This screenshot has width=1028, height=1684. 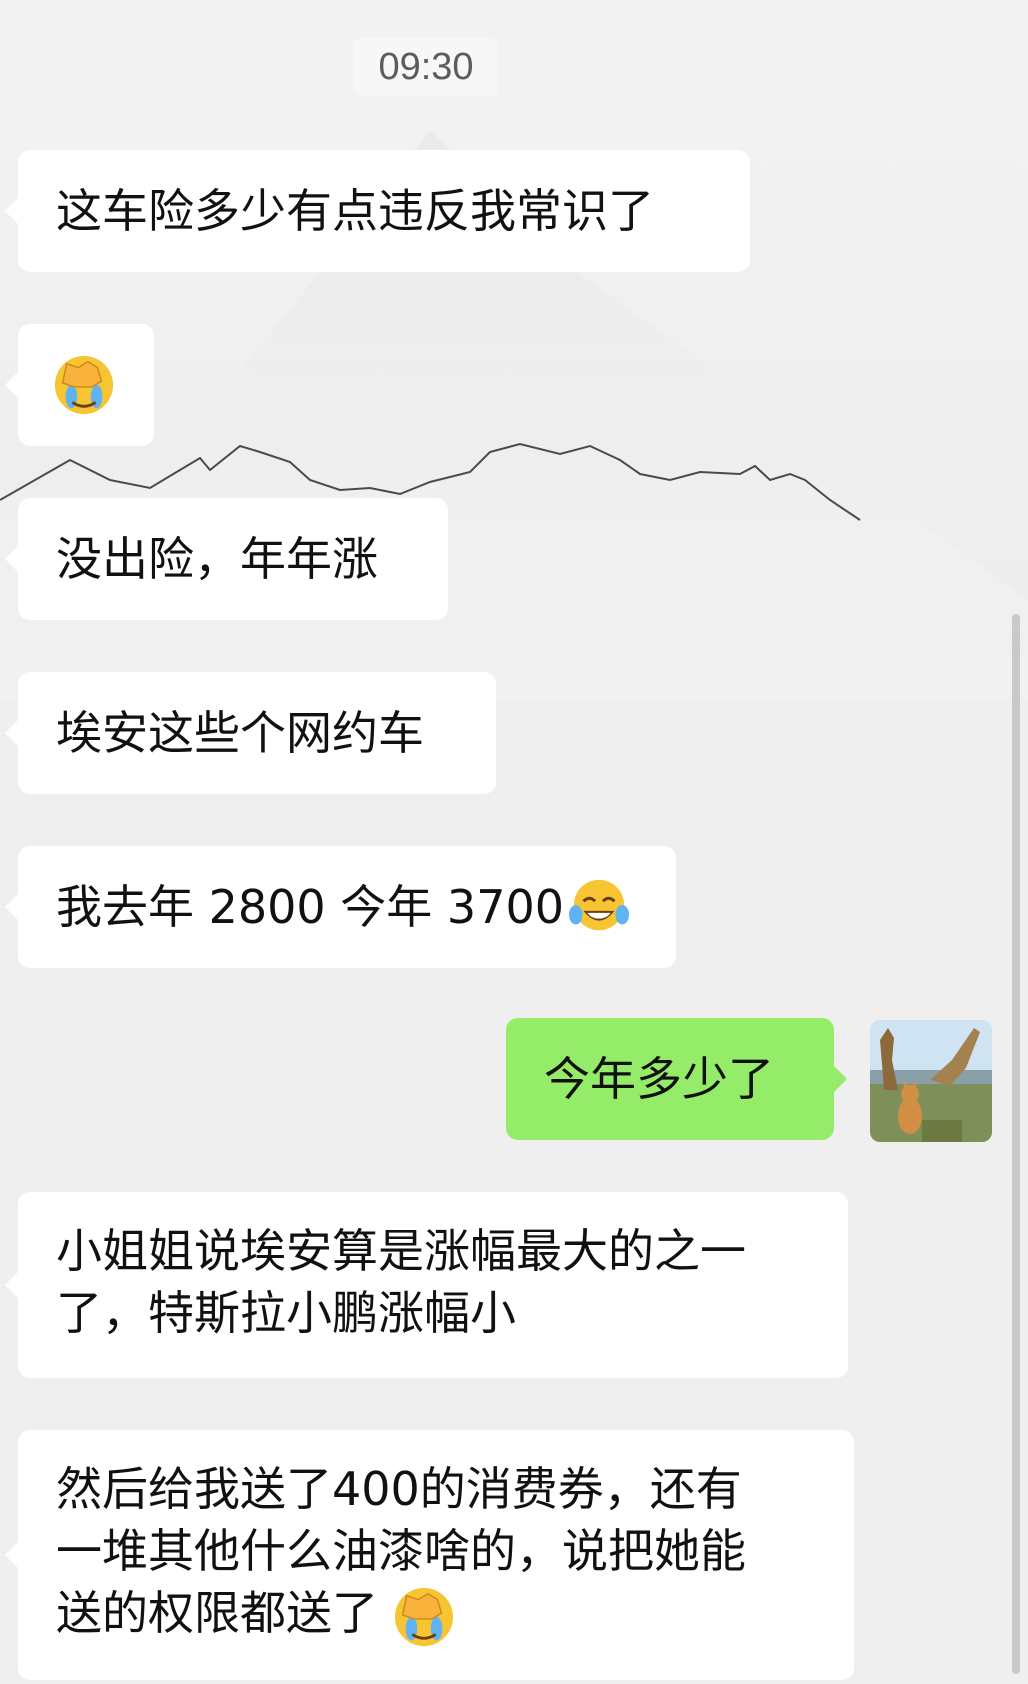 What do you see at coordinates (1016, 1144) in the screenshot?
I see `scrollbar` at bounding box center [1016, 1144].